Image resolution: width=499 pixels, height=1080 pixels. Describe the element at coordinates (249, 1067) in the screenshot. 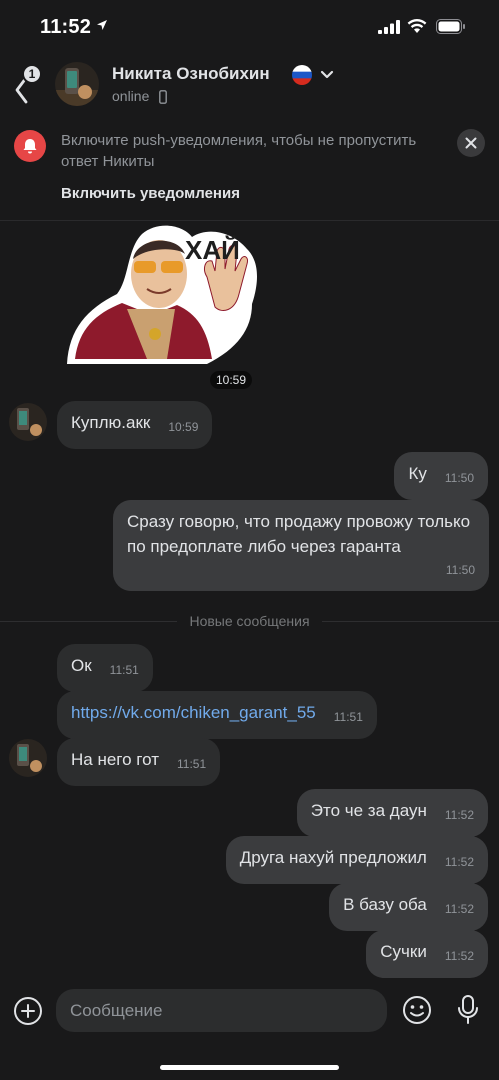

I see `home-indicator` at that location.